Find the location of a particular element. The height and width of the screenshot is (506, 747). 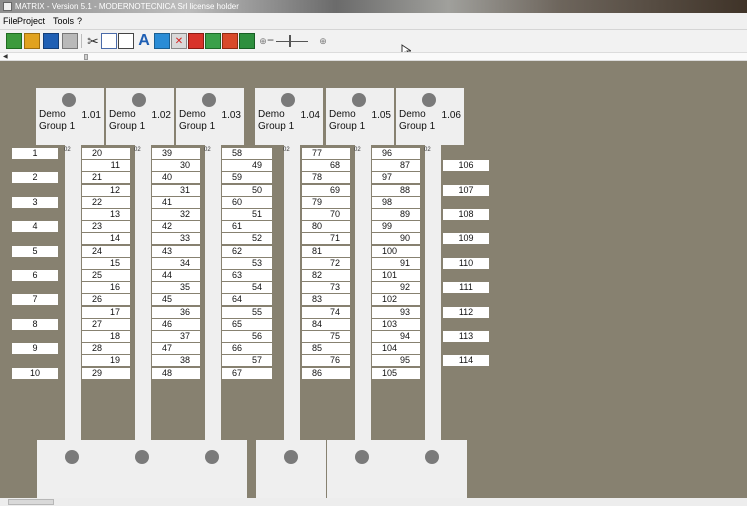

label-cell: 77 is located at coordinates (326, 153).